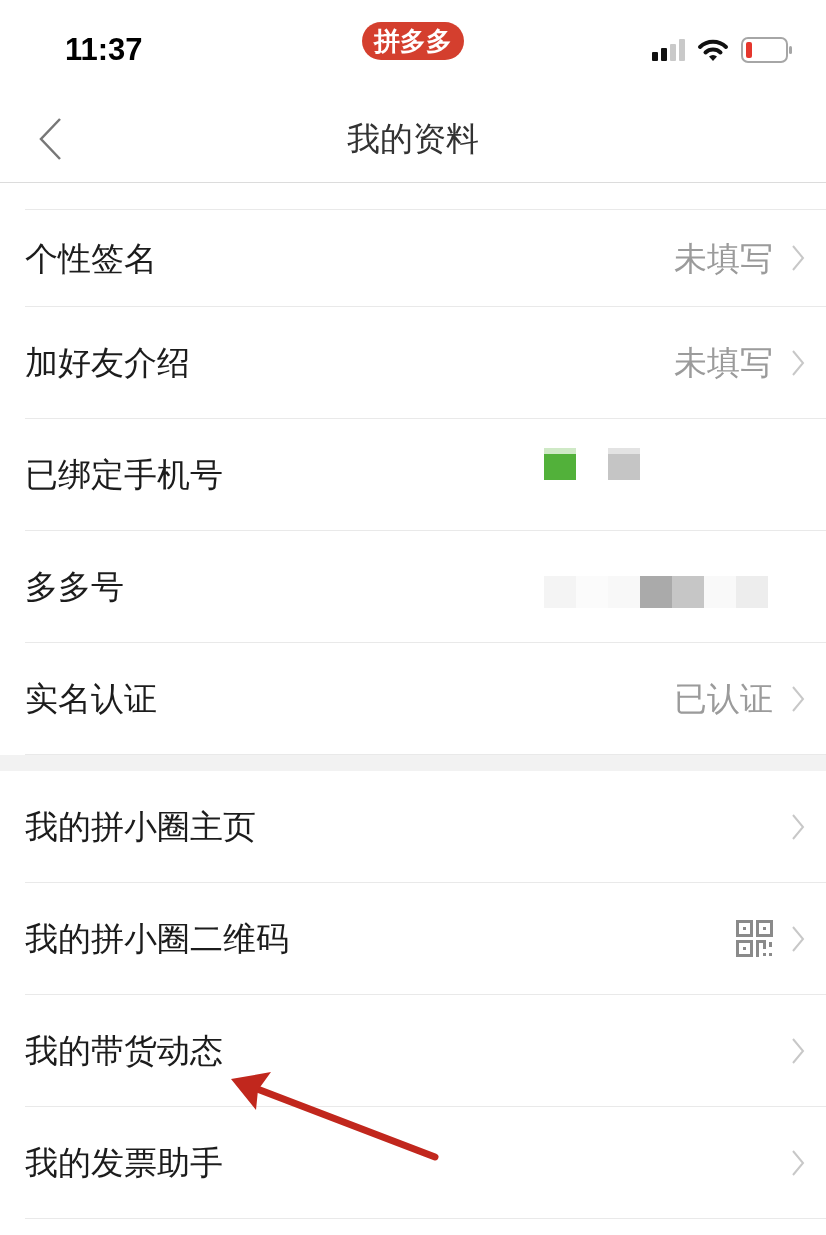 The image size is (826, 1235). What do you see at coordinates (413, 41) in the screenshot?
I see `app-badge: 拼多多` at bounding box center [413, 41].